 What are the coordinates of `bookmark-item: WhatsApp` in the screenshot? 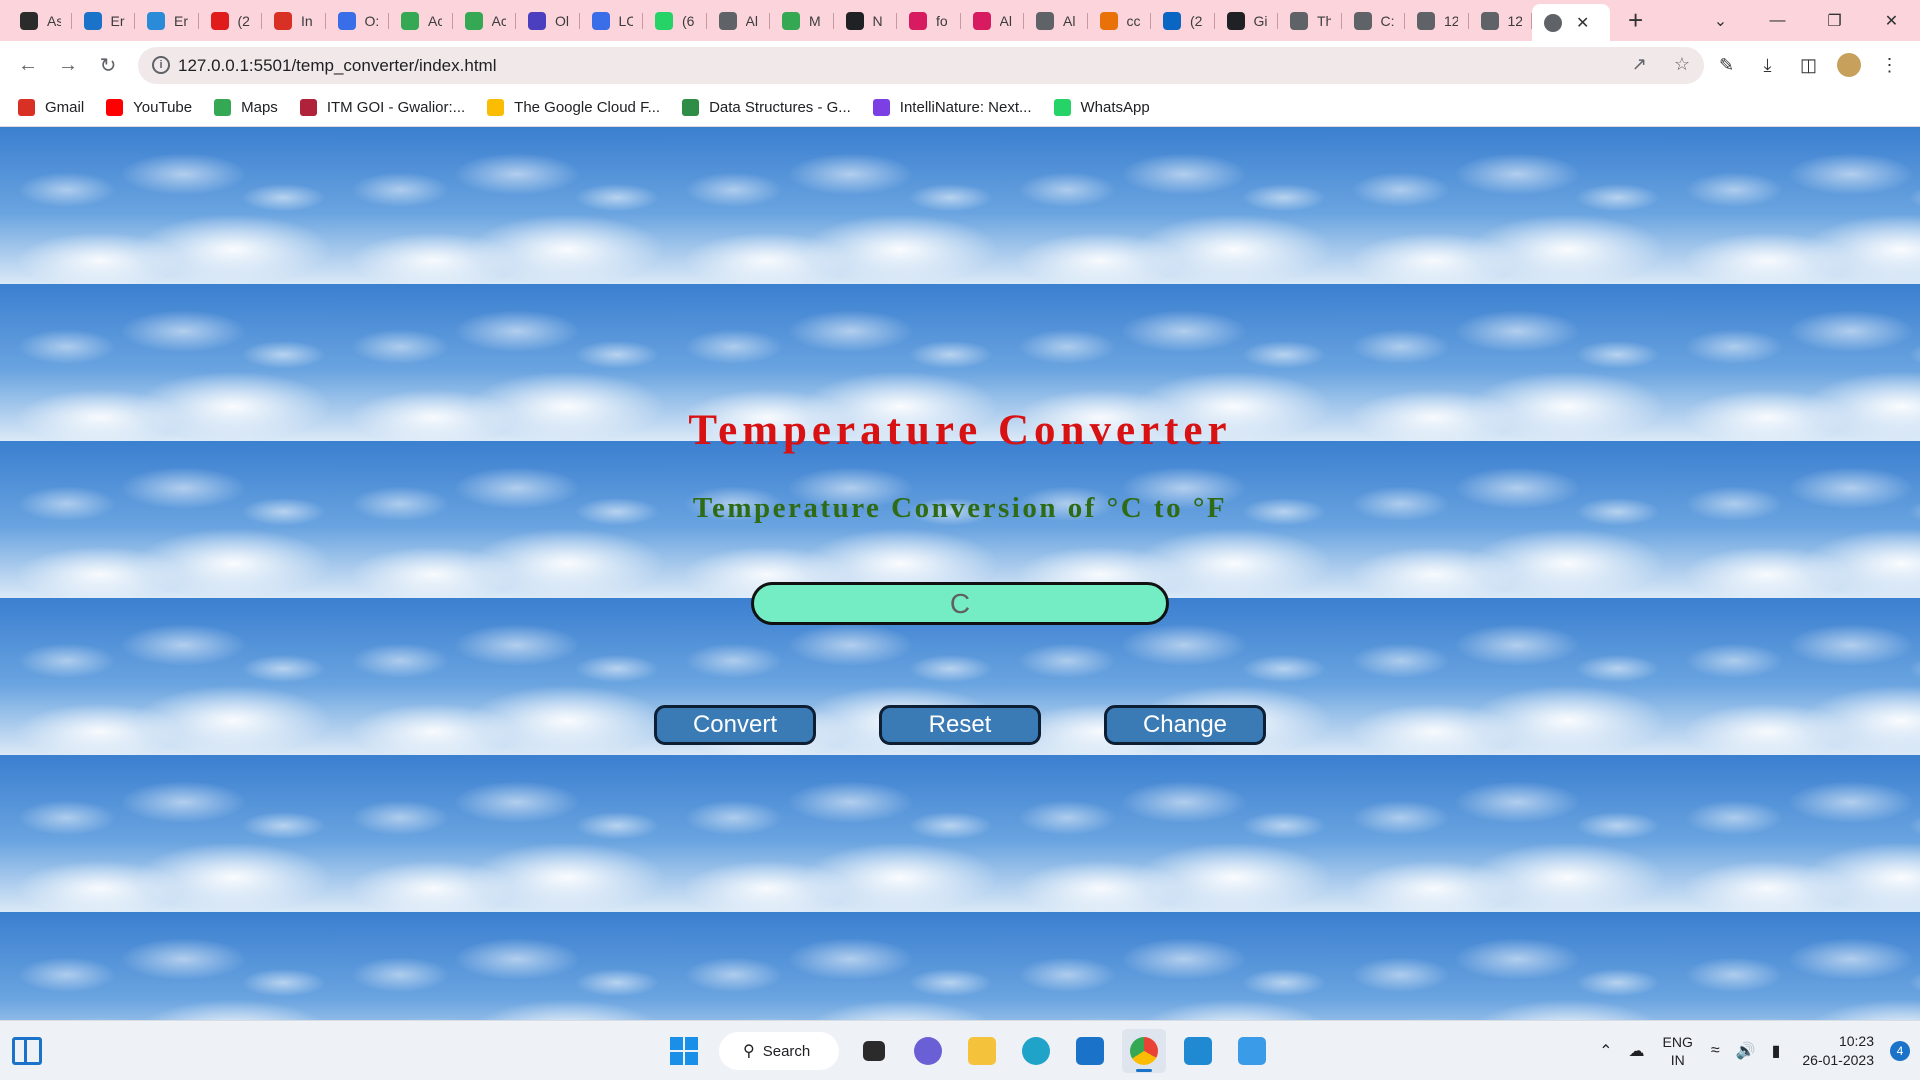 It's located at (1101, 107).